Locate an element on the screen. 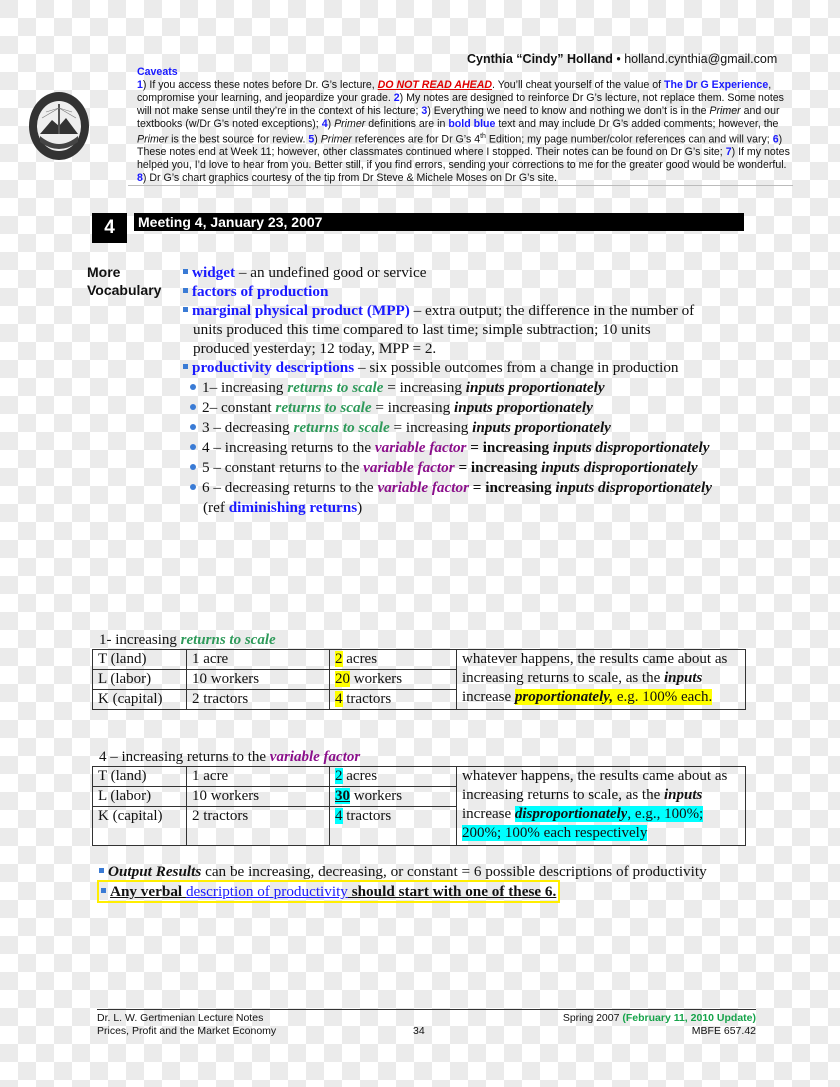 This screenshot has width=840, height=1087. vocab-term: factors of production is located at coordinates (260, 291).